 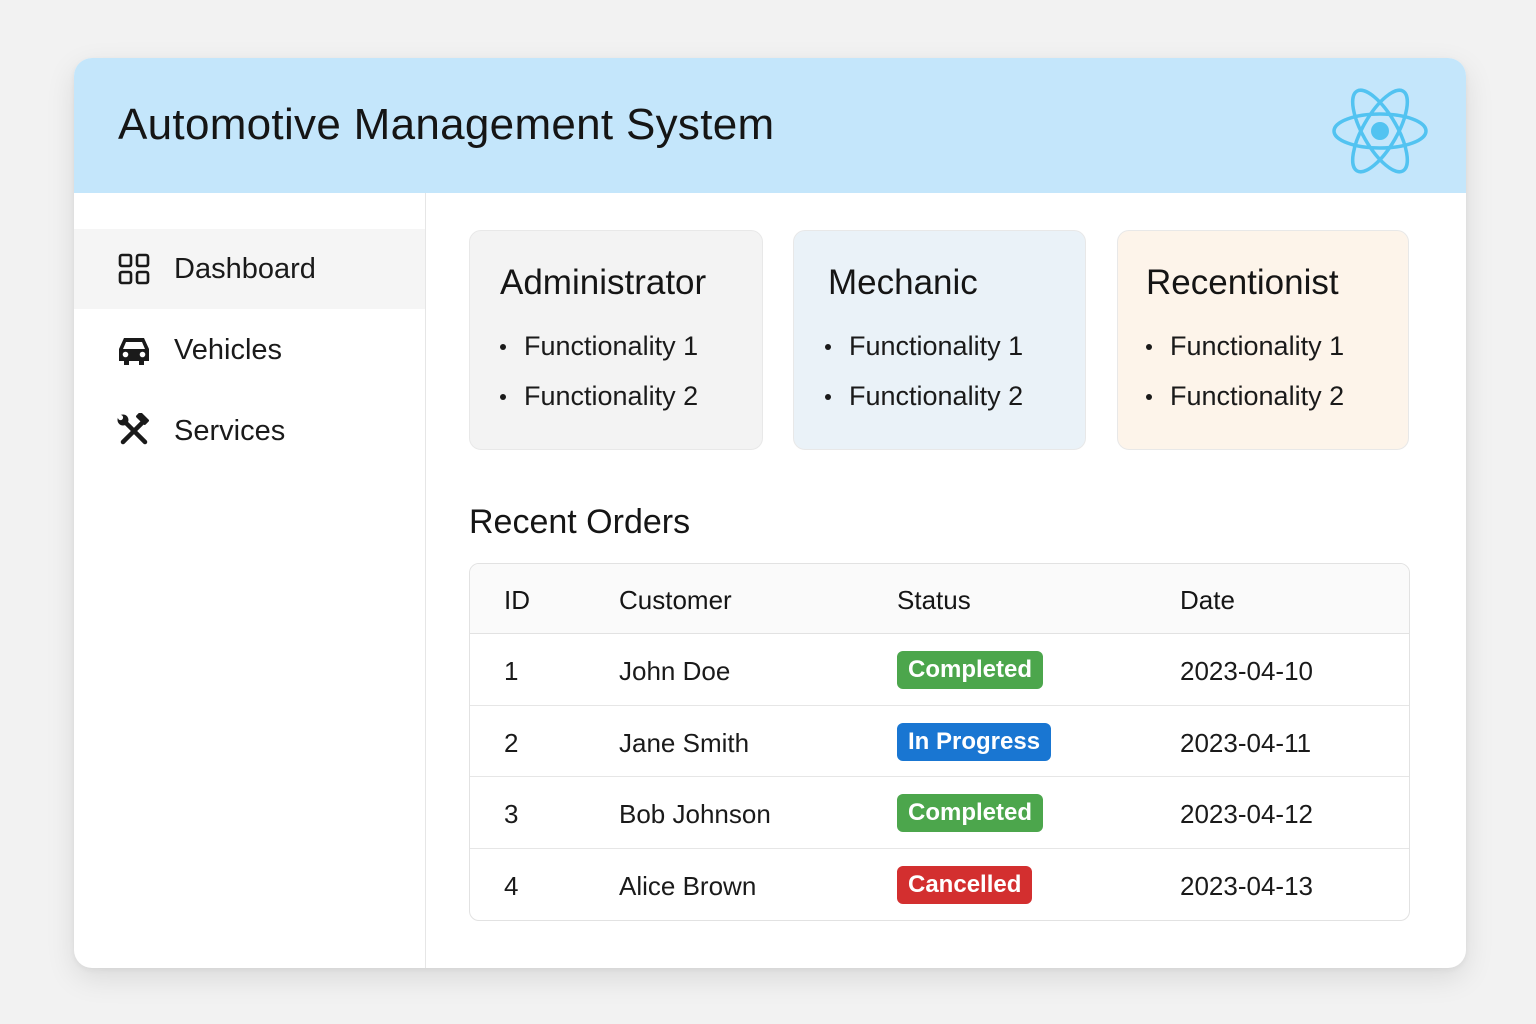 What do you see at coordinates (134, 350) in the screenshot?
I see `car-icon` at bounding box center [134, 350].